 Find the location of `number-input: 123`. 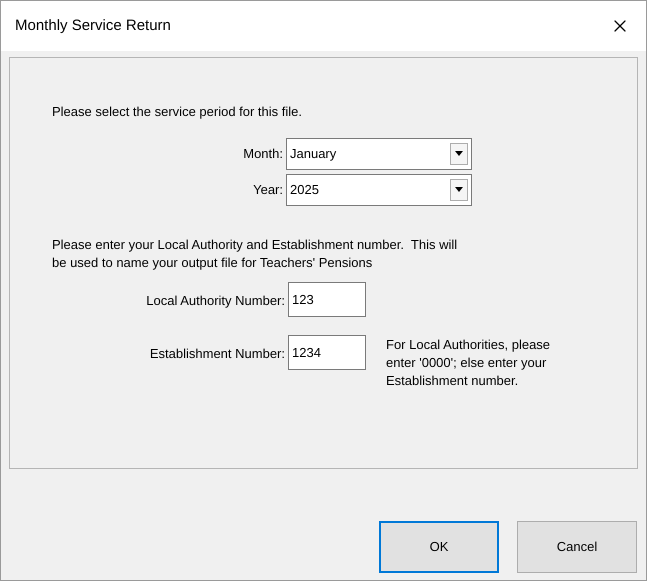

number-input: 123 is located at coordinates (327, 299).